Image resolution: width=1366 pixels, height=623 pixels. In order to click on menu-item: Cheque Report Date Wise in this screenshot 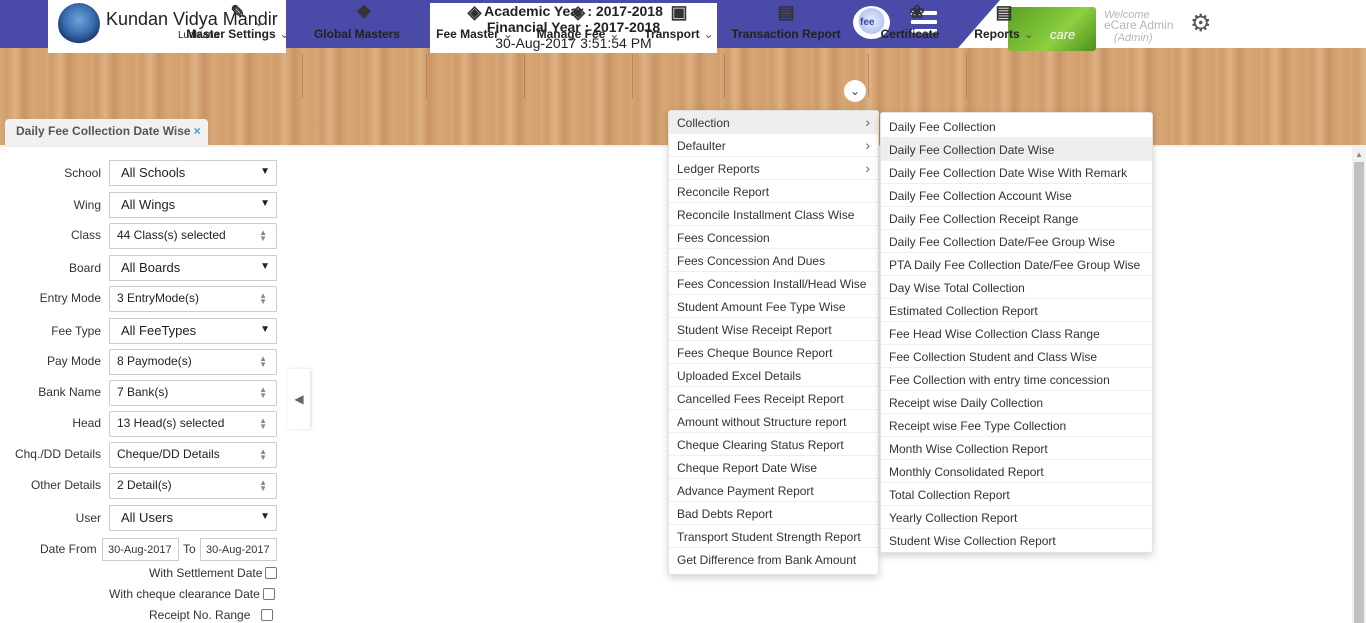, I will do `click(773, 467)`.